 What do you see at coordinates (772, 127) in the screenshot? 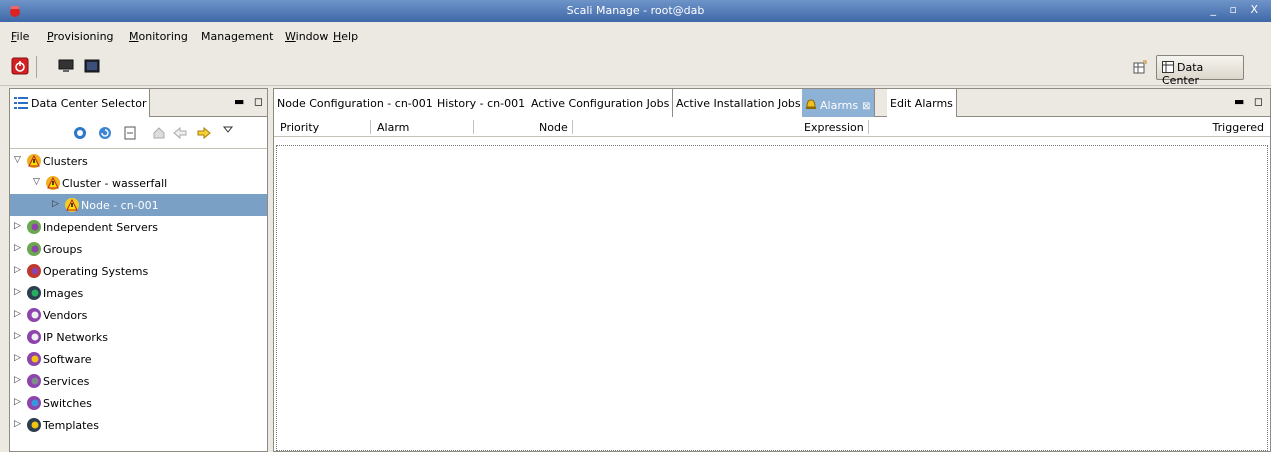
I see `alarms-table-header: Priority Alarm Node Expression Triggered` at bounding box center [772, 127].